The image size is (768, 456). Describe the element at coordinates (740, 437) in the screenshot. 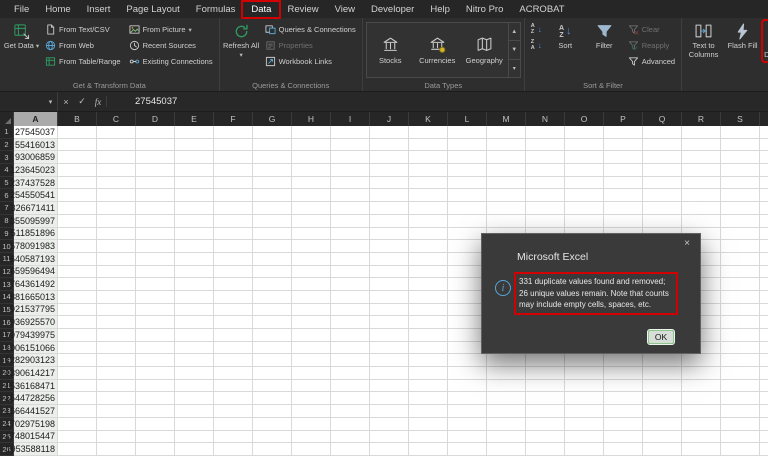

I see `cell-S25` at that location.